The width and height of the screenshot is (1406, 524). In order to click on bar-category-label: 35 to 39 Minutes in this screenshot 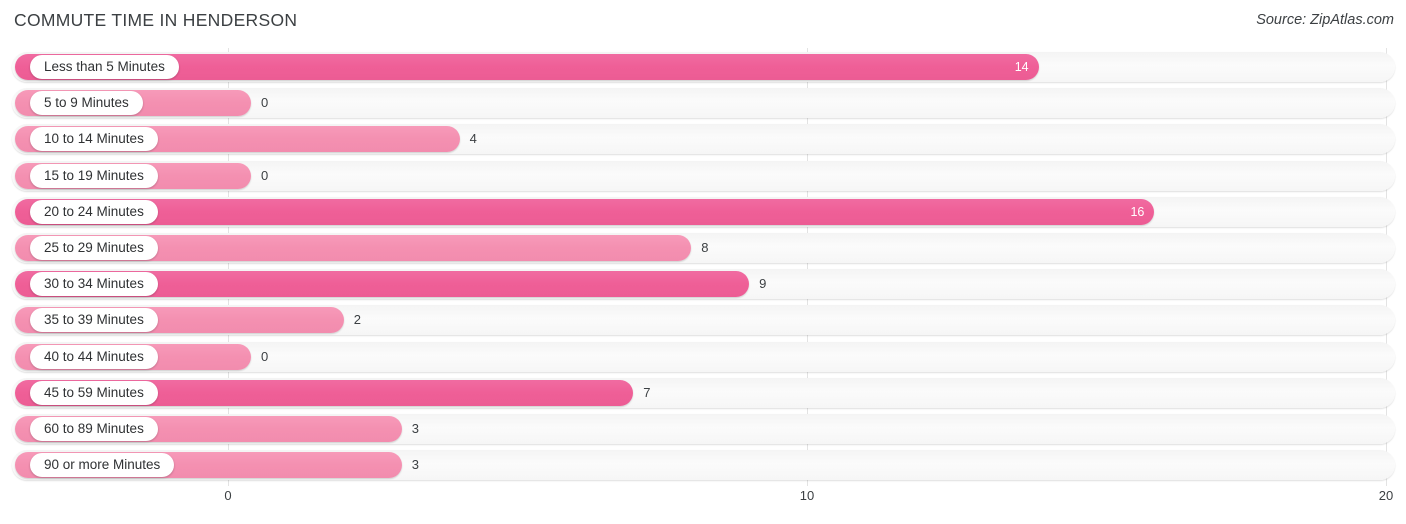, I will do `click(94, 320)`.